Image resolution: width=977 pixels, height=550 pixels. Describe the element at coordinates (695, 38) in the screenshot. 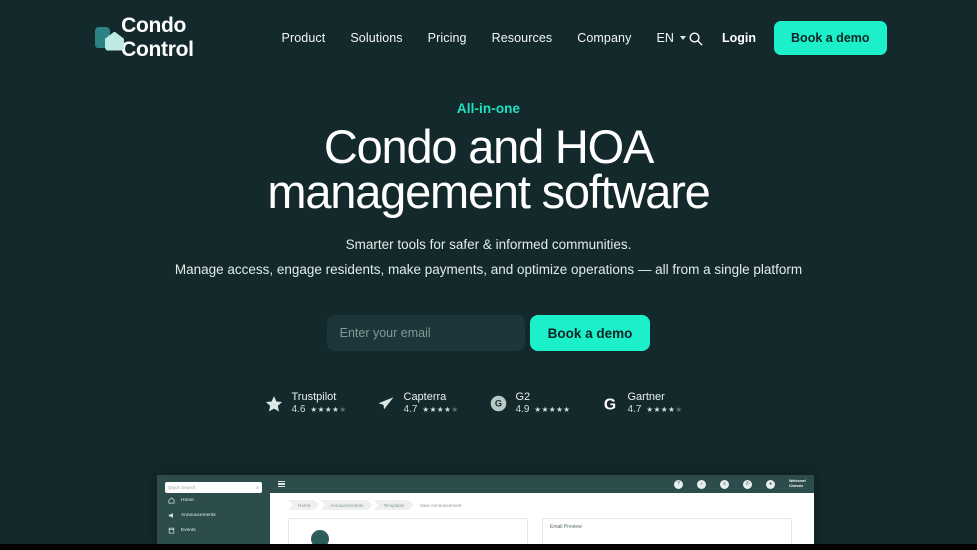

I see `search-icon` at that location.